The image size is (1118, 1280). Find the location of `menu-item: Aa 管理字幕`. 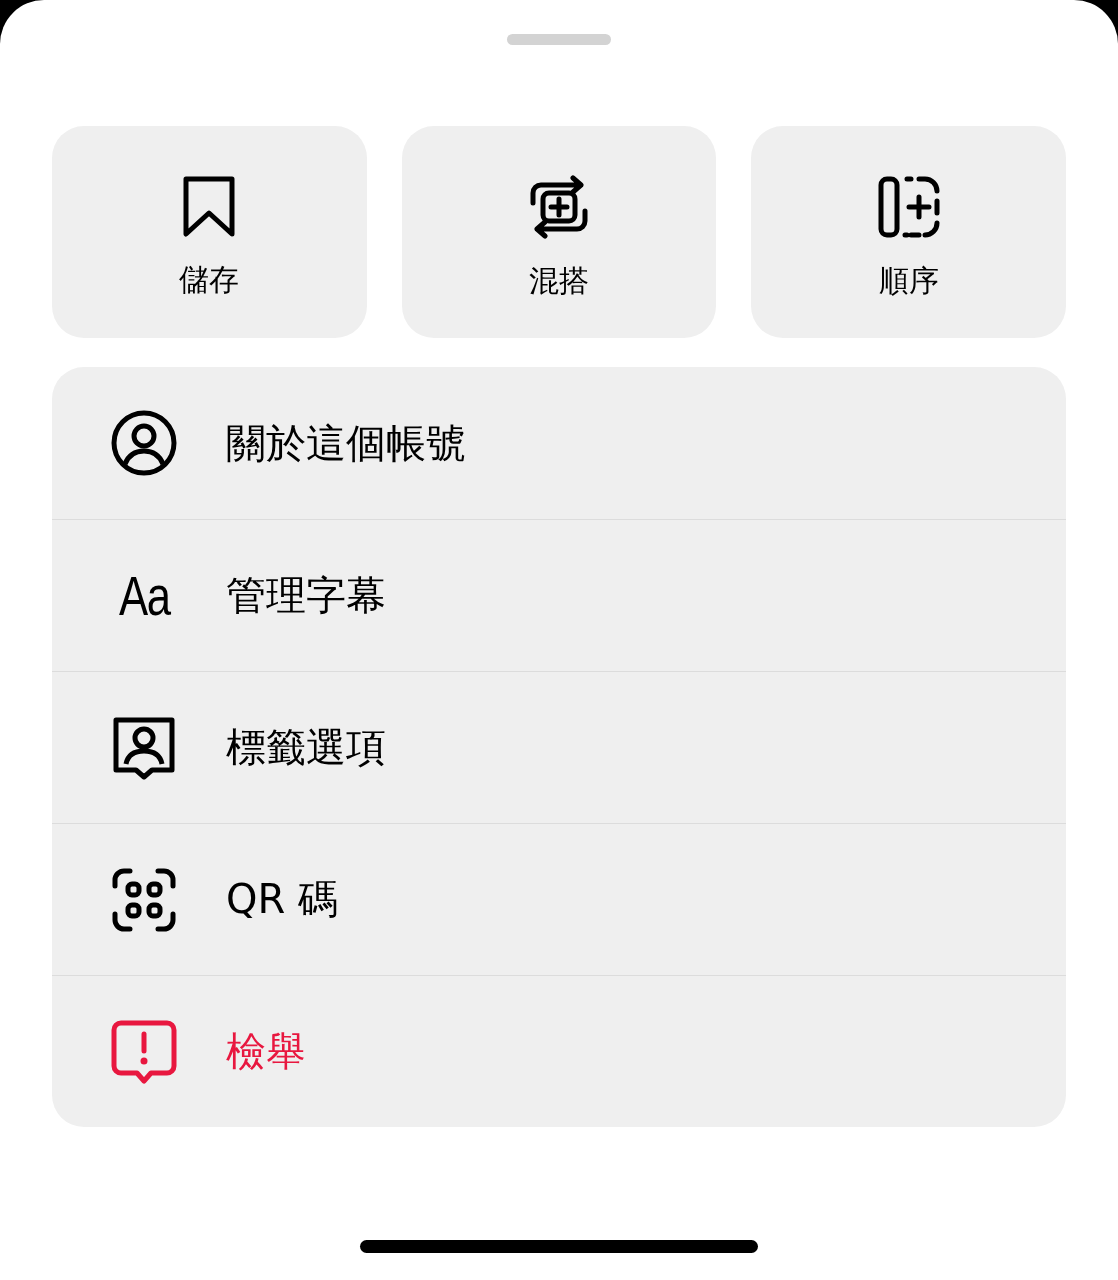

menu-item: Aa 管理字幕 is located at coordinates (559, 595).